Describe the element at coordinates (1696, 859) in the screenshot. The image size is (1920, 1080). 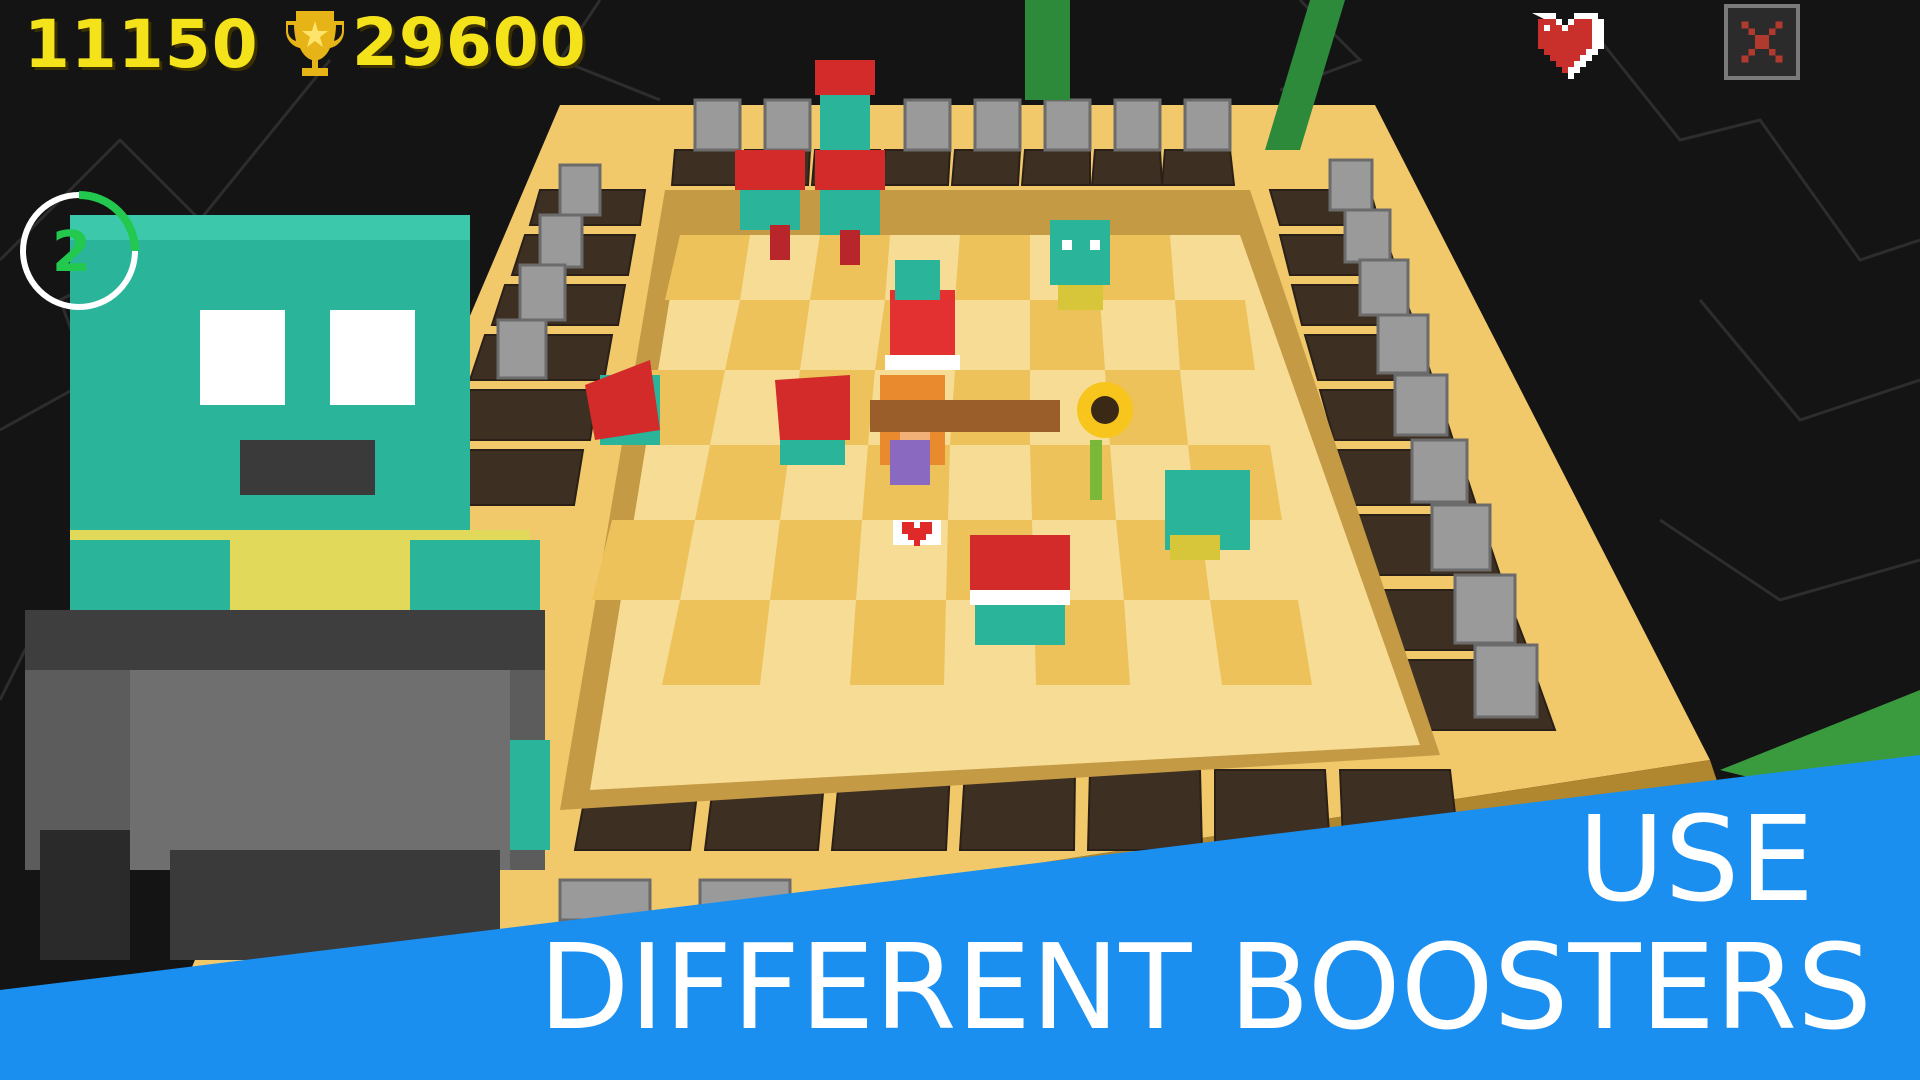
I see `banner-line1: USE` at that location.